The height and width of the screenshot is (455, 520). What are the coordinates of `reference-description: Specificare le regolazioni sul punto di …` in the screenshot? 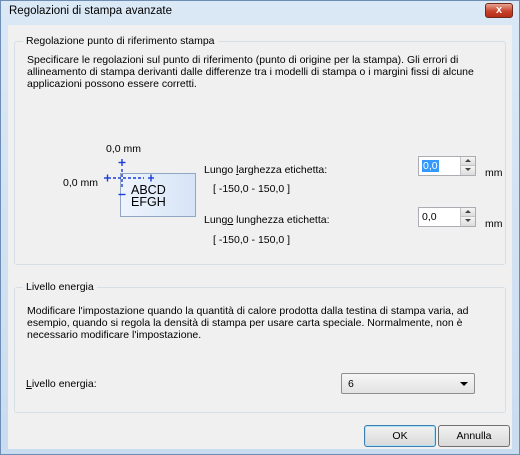 It's located at (250, 72).